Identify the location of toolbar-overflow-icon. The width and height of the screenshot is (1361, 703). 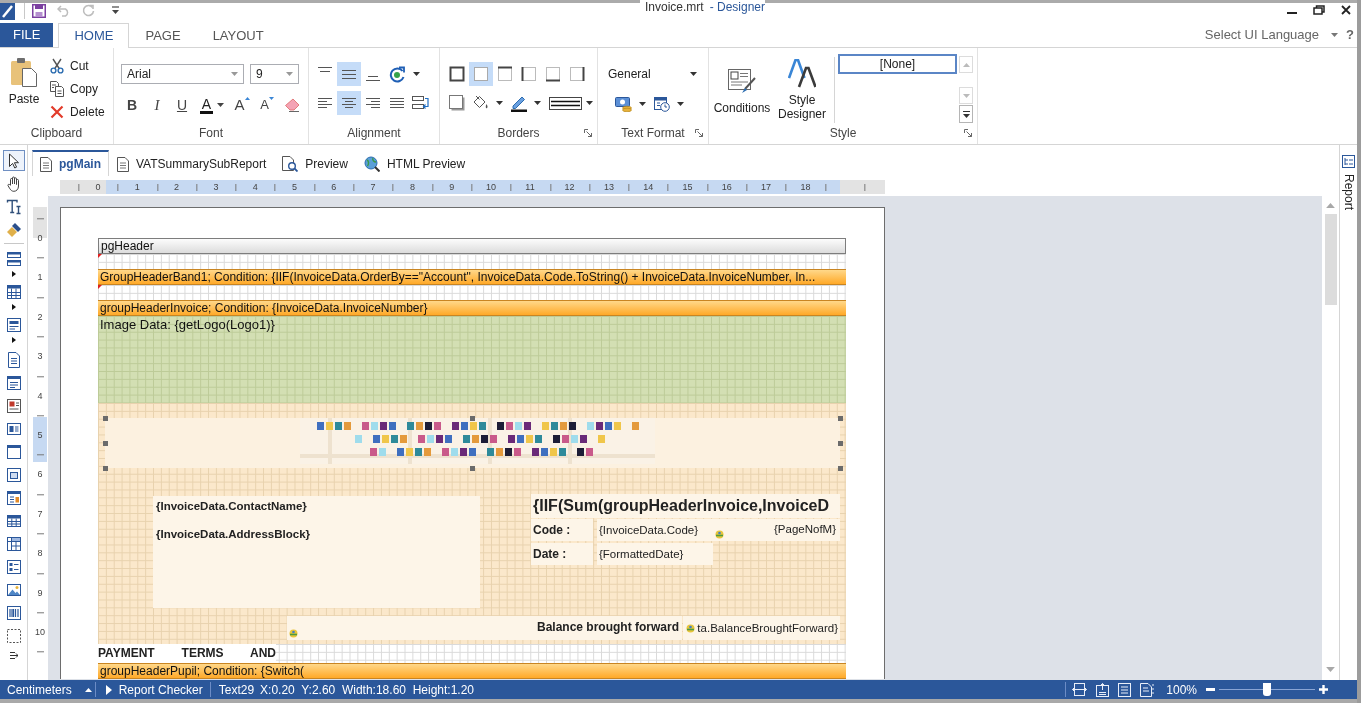
(13, 655).